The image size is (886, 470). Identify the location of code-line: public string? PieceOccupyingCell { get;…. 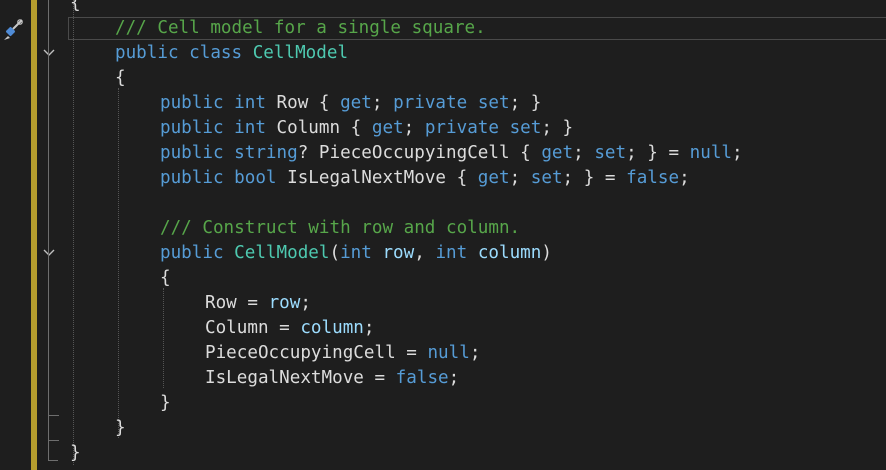
(451, 153).